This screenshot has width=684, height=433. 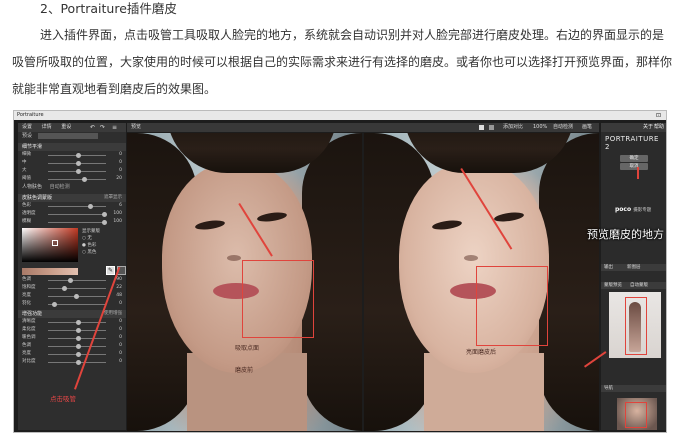 I want to click on mask-options: 显示蒙版 ○ 无 ● 色彩 ○ 黑色, so click(x=91, y=242).